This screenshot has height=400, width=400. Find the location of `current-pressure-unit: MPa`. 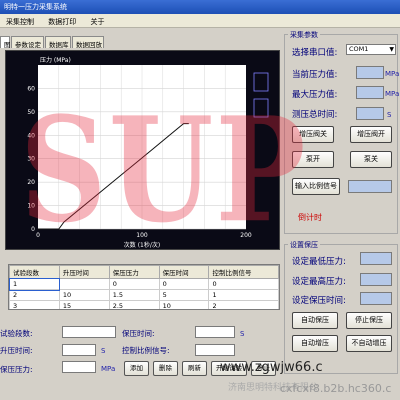

current-pressure-unit: MPa is located at coordinates (392, 74).